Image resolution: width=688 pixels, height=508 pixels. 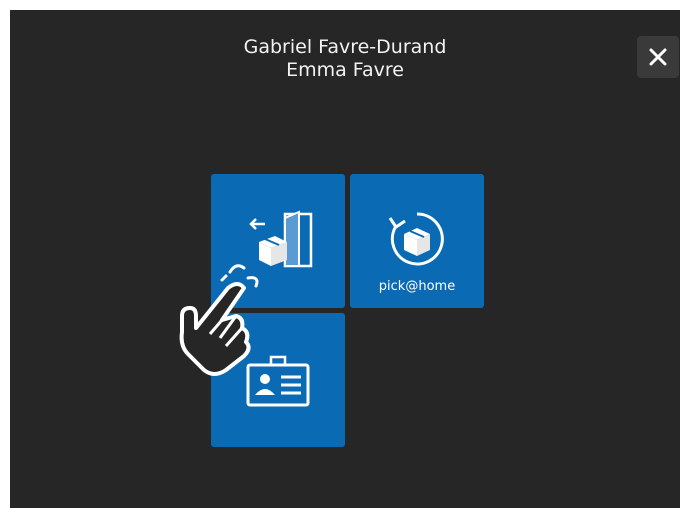 I want to click on close-icon, so click(x=658, y=57).